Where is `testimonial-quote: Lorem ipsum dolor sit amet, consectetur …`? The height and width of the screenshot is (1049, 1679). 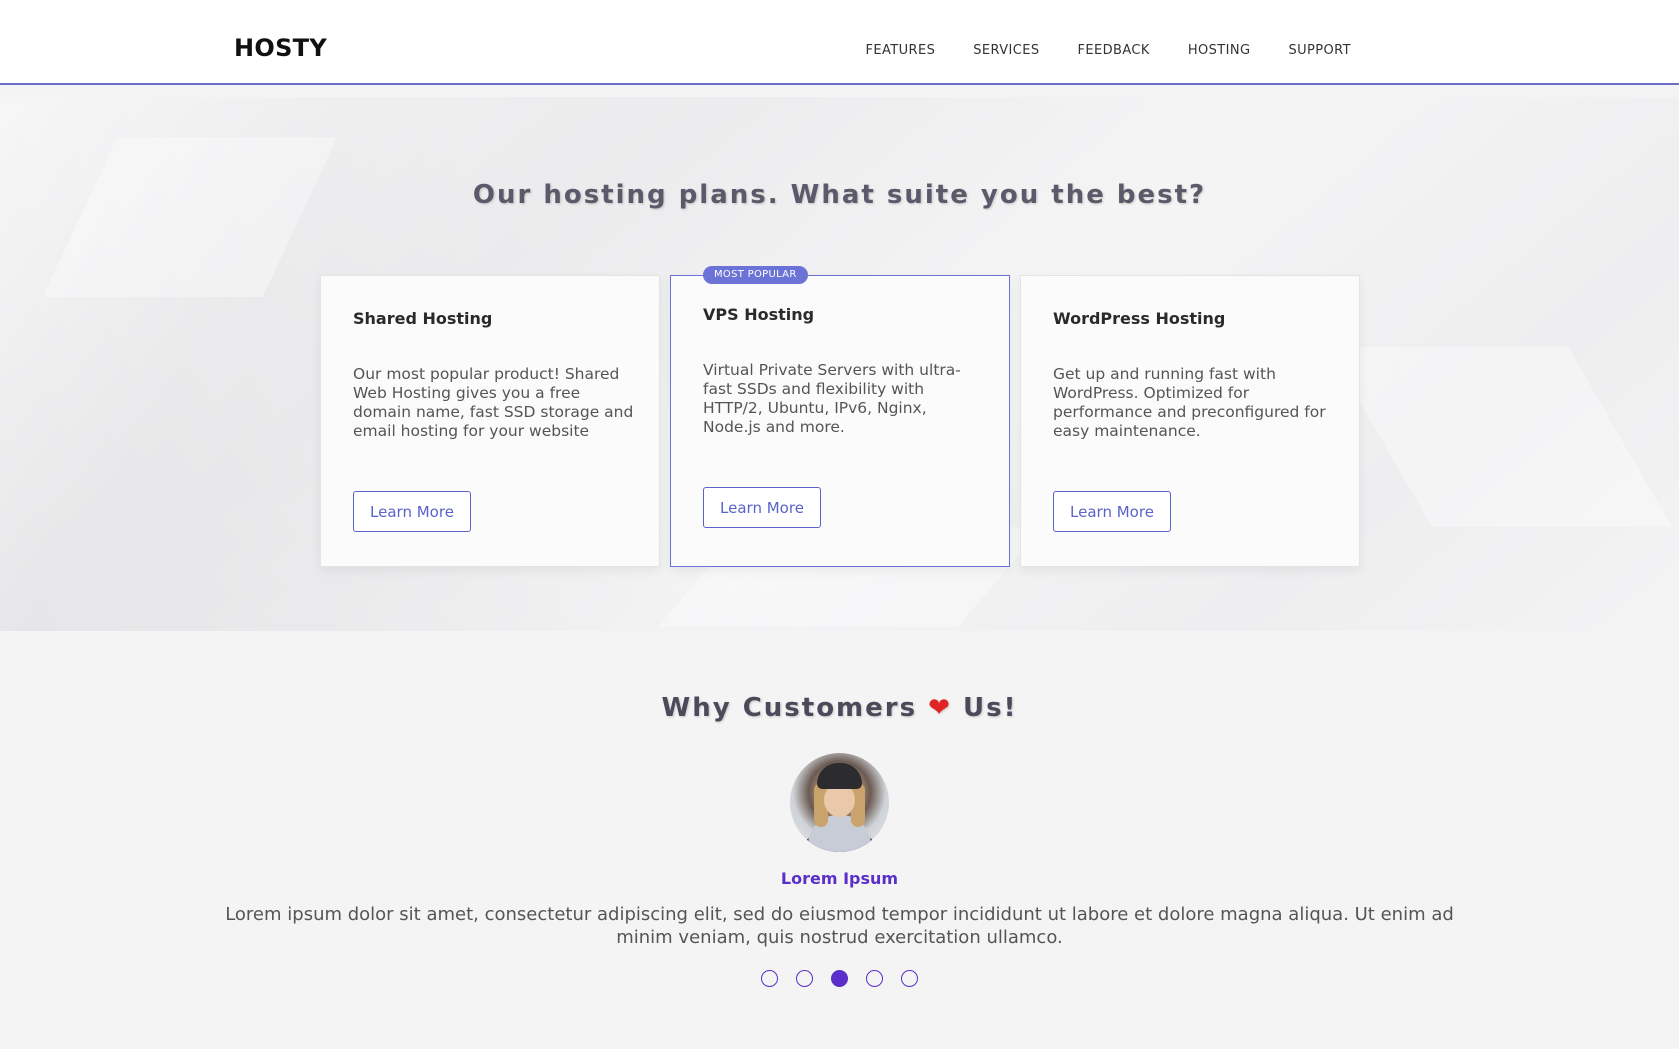
testimonial-quote: Lorem ipsum dolor sit amet, consectetur … is located at coordinates (839, 926).